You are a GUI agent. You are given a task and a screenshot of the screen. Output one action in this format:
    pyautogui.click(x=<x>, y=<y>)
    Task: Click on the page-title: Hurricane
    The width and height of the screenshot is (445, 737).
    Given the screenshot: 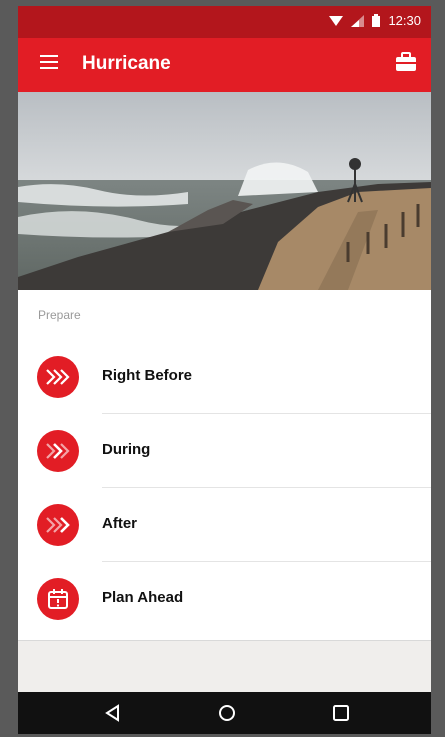 What is the action you would take?
    pyautogui.click(x=126, y=63)
    